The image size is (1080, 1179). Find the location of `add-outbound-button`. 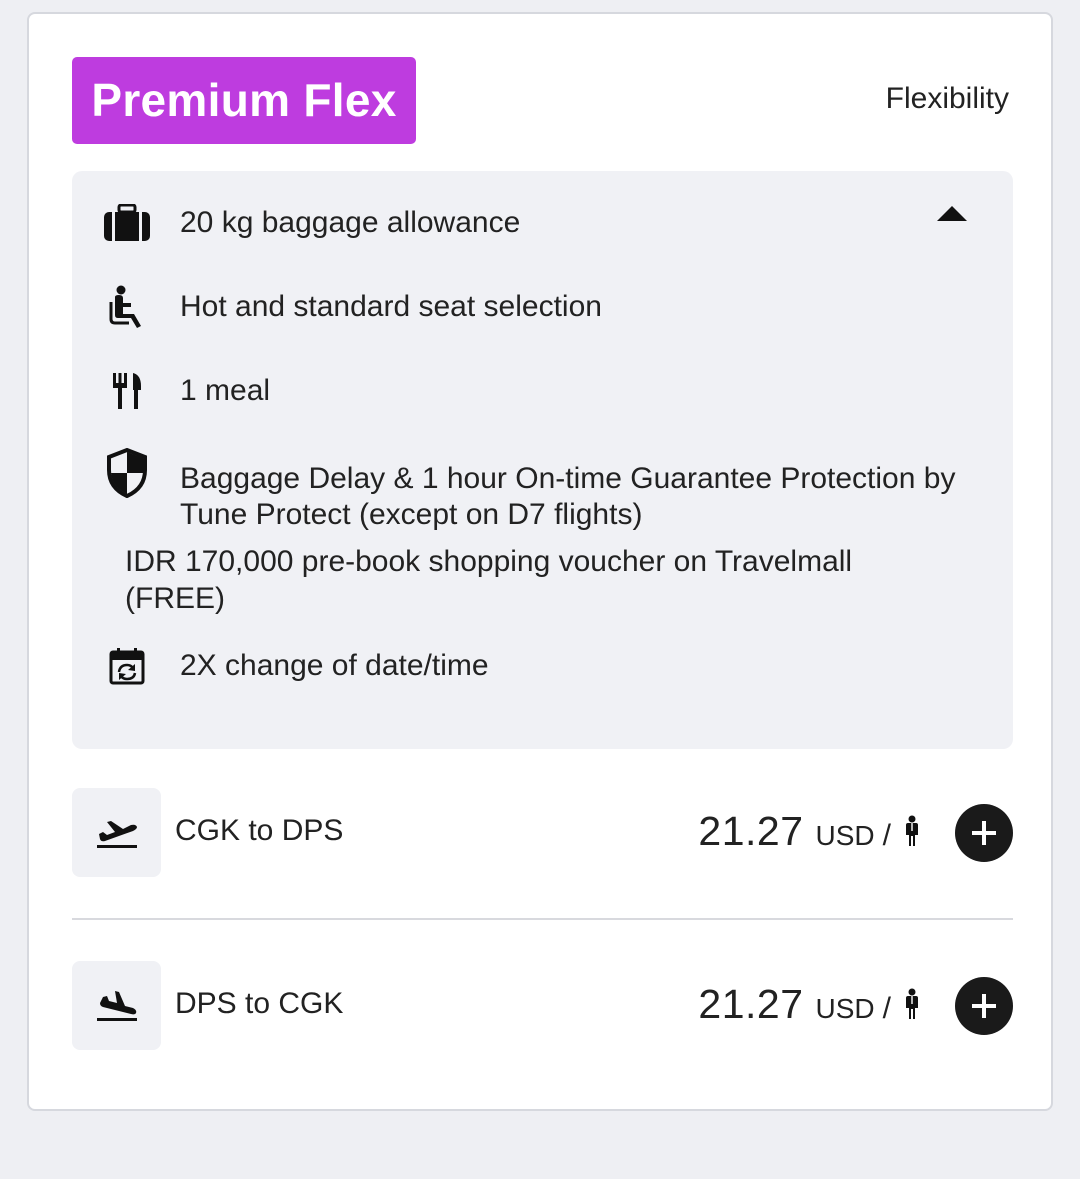

add-outbound-button is located at coordinates (984, 833).